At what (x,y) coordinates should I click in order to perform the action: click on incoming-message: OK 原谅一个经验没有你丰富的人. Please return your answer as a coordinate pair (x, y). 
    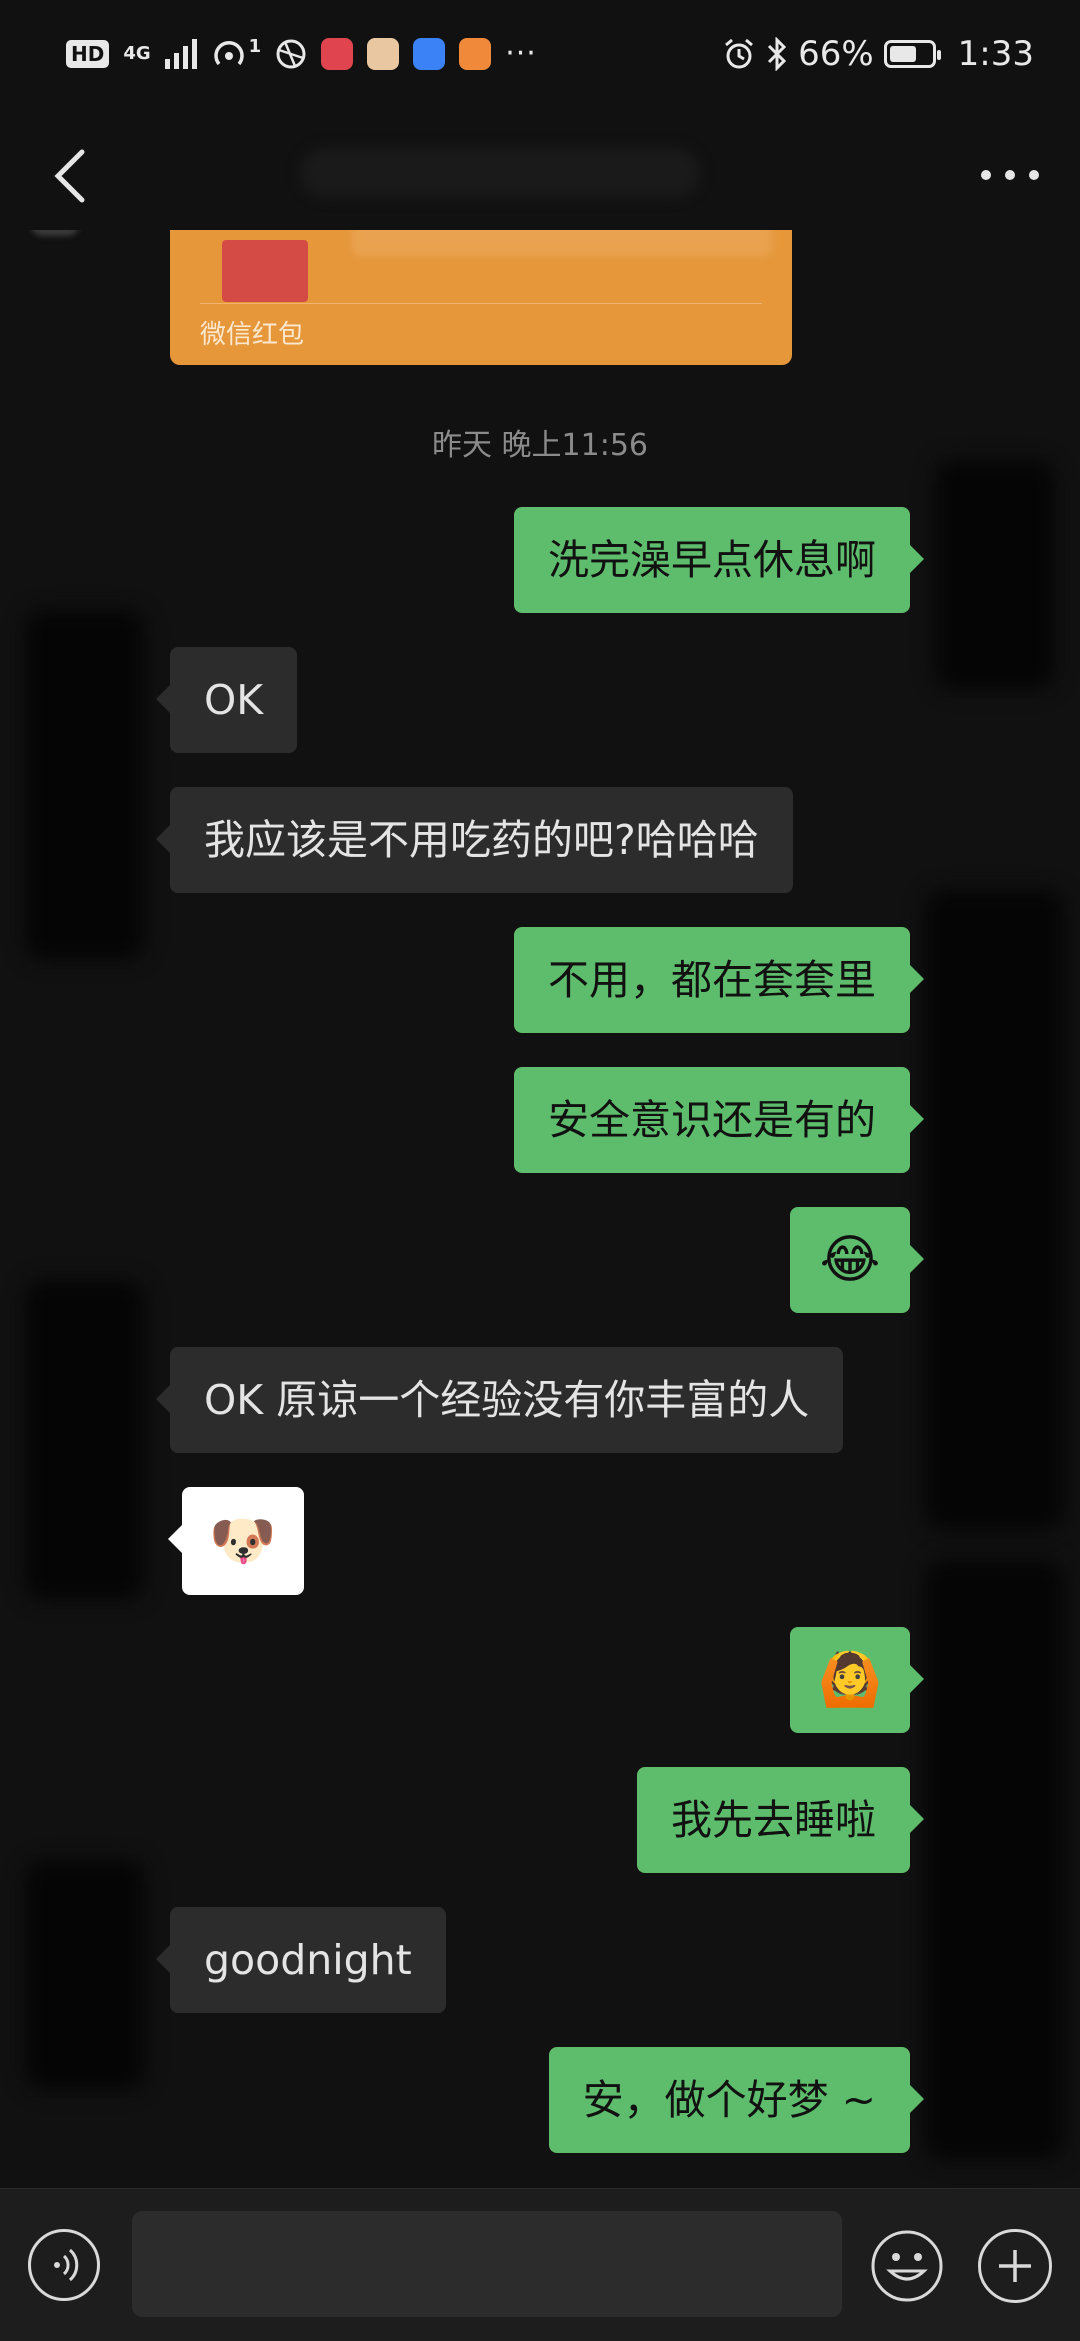
    Looking at the image, I should click on (499, 1400).